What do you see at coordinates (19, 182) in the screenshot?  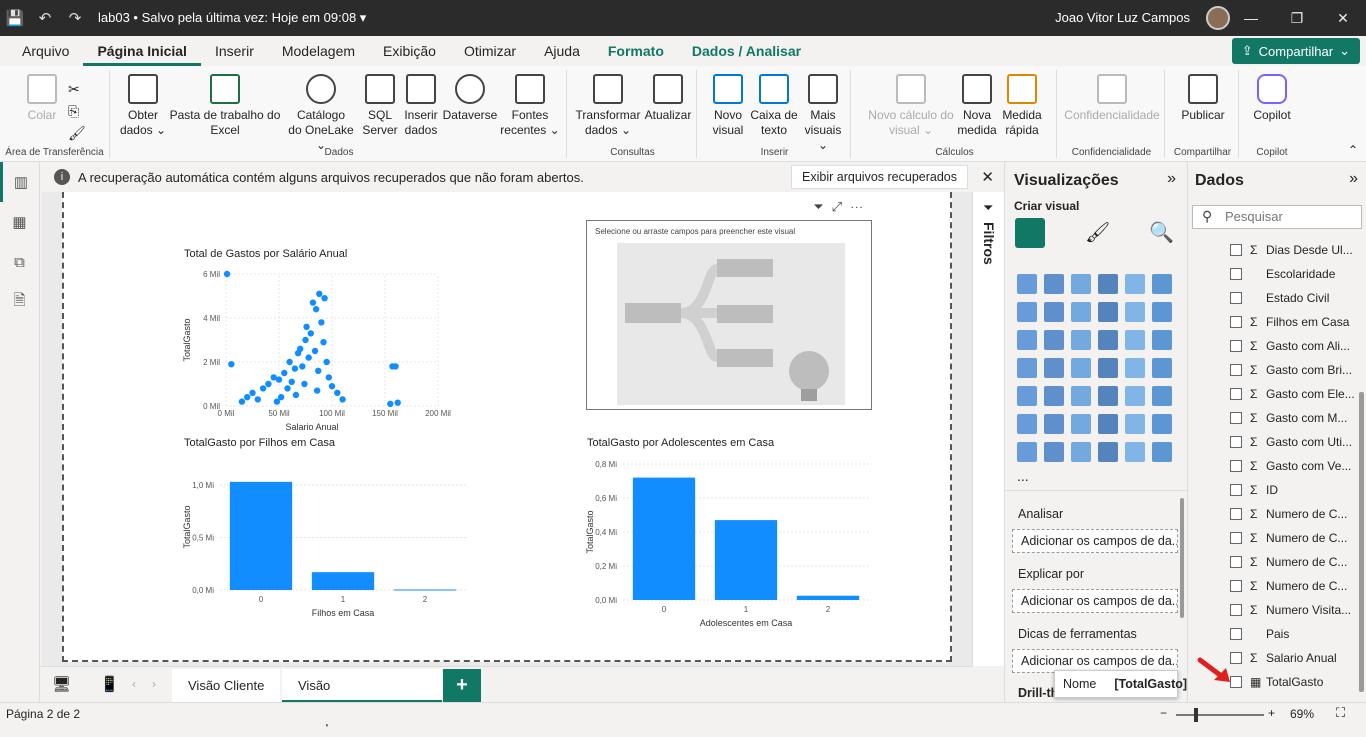 I see `report-view-icon: ▥` at bounding box center [19, 182].